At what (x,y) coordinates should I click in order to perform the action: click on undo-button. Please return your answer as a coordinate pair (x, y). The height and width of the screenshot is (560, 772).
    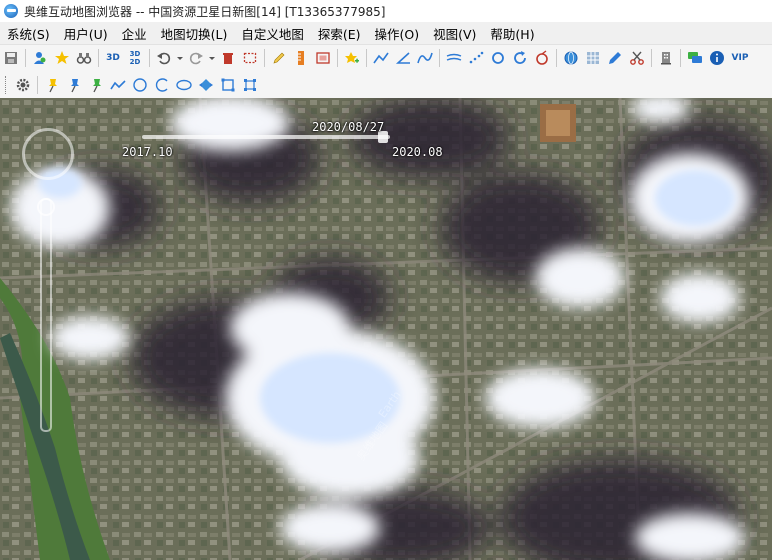
    Looking at the image, I should click on (164, 58).